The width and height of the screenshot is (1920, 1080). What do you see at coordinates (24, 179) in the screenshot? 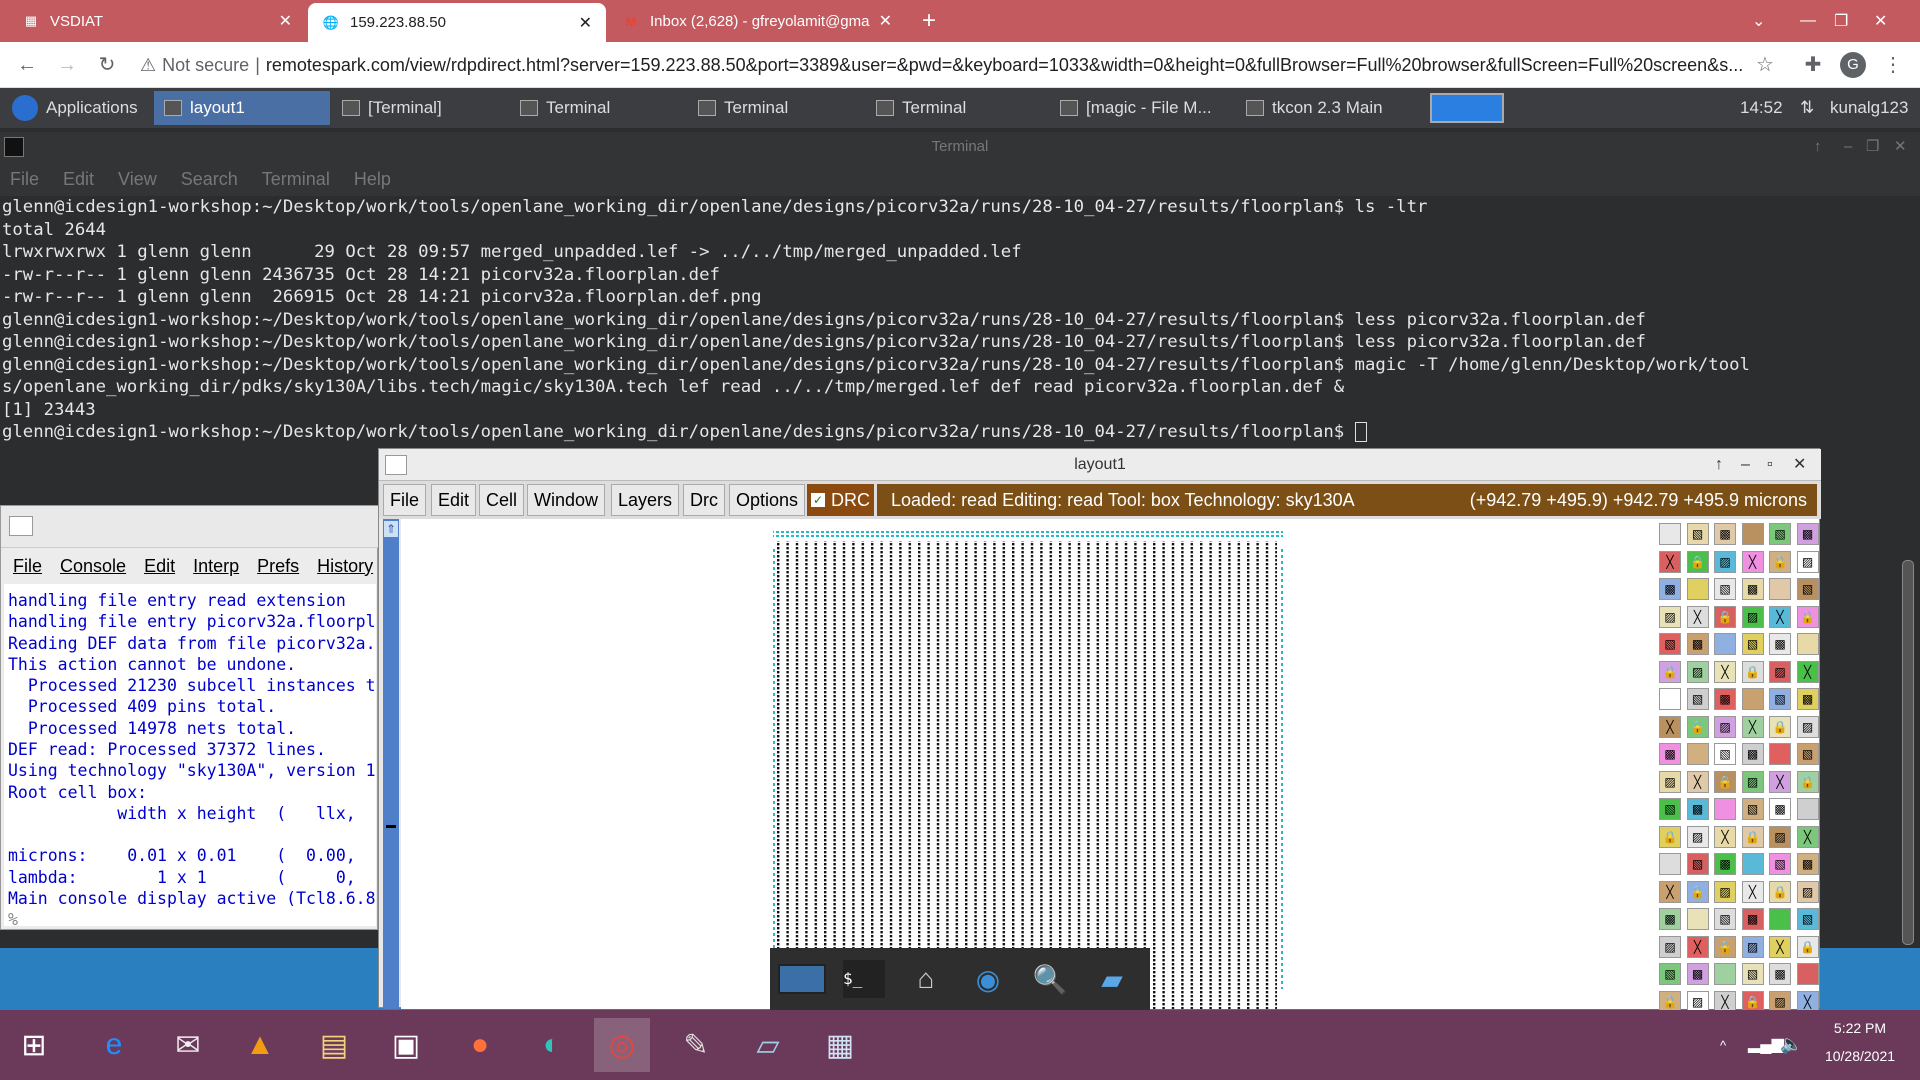
I see `menu-file: File` at bounding box center [24, 179].